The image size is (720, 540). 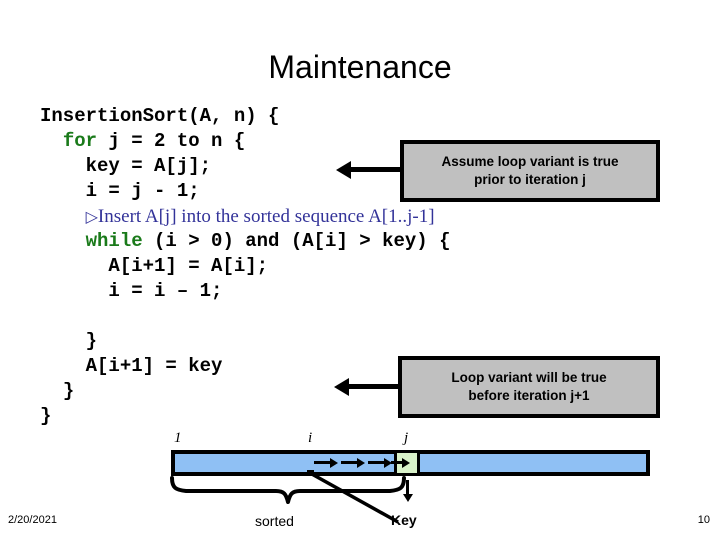 I want to click on code-text: i = i – 1;, so click(x=165, y=291).